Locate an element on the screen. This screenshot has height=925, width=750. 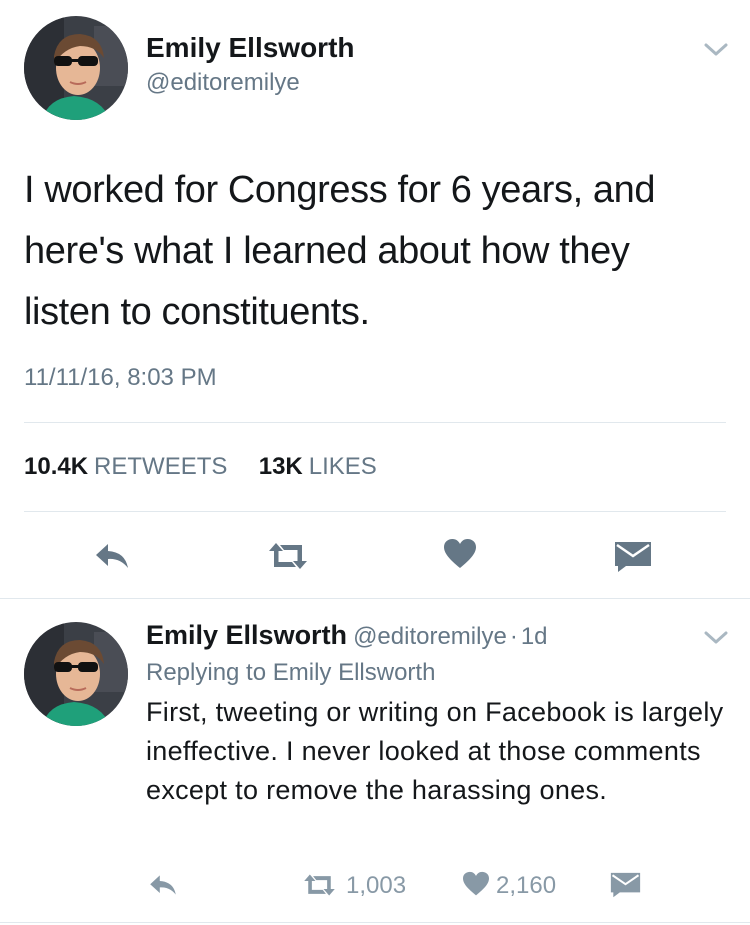
like-stat: 13K LIKES is located at coordinates (318, 466).